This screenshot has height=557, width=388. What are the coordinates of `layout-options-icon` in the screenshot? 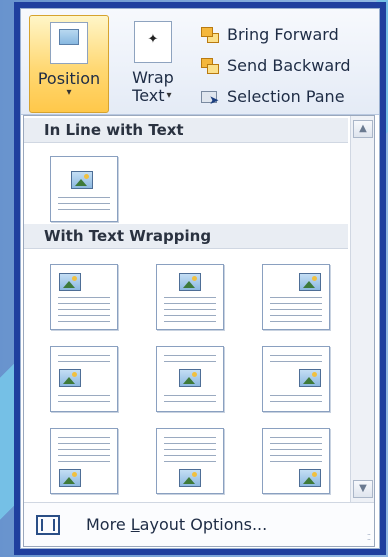 It's located at (48, 524).